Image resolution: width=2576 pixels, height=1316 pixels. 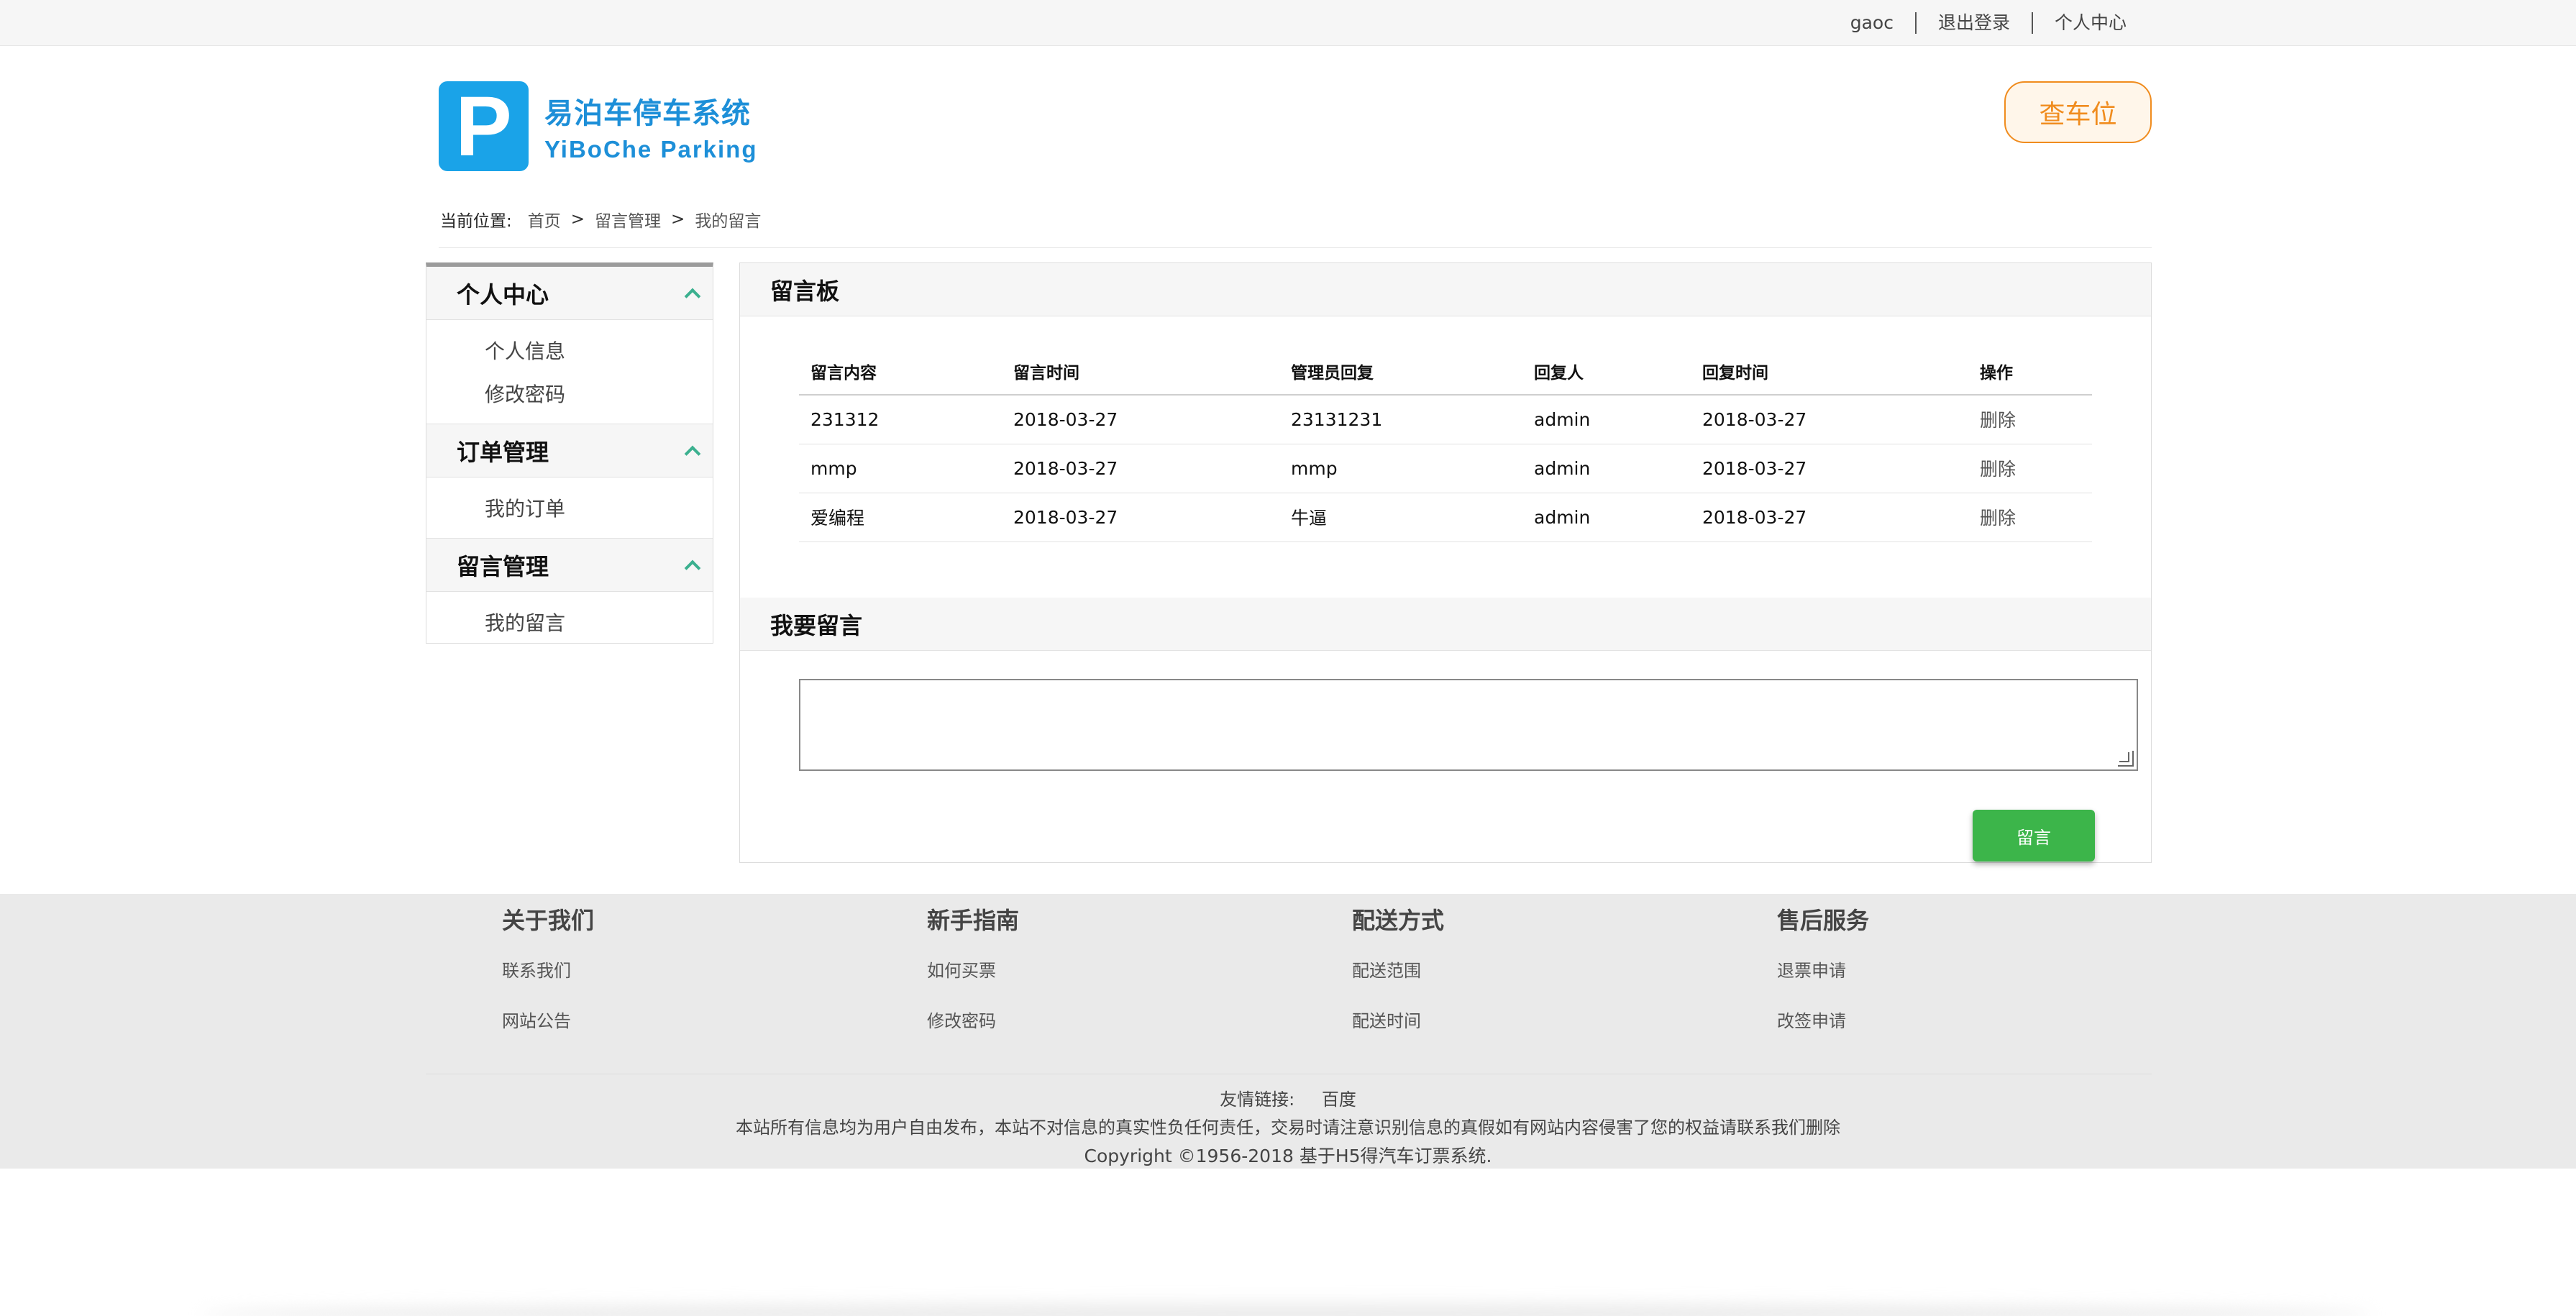 I want to click on column-header: 管理员回复, so click(x=1400, y=372).